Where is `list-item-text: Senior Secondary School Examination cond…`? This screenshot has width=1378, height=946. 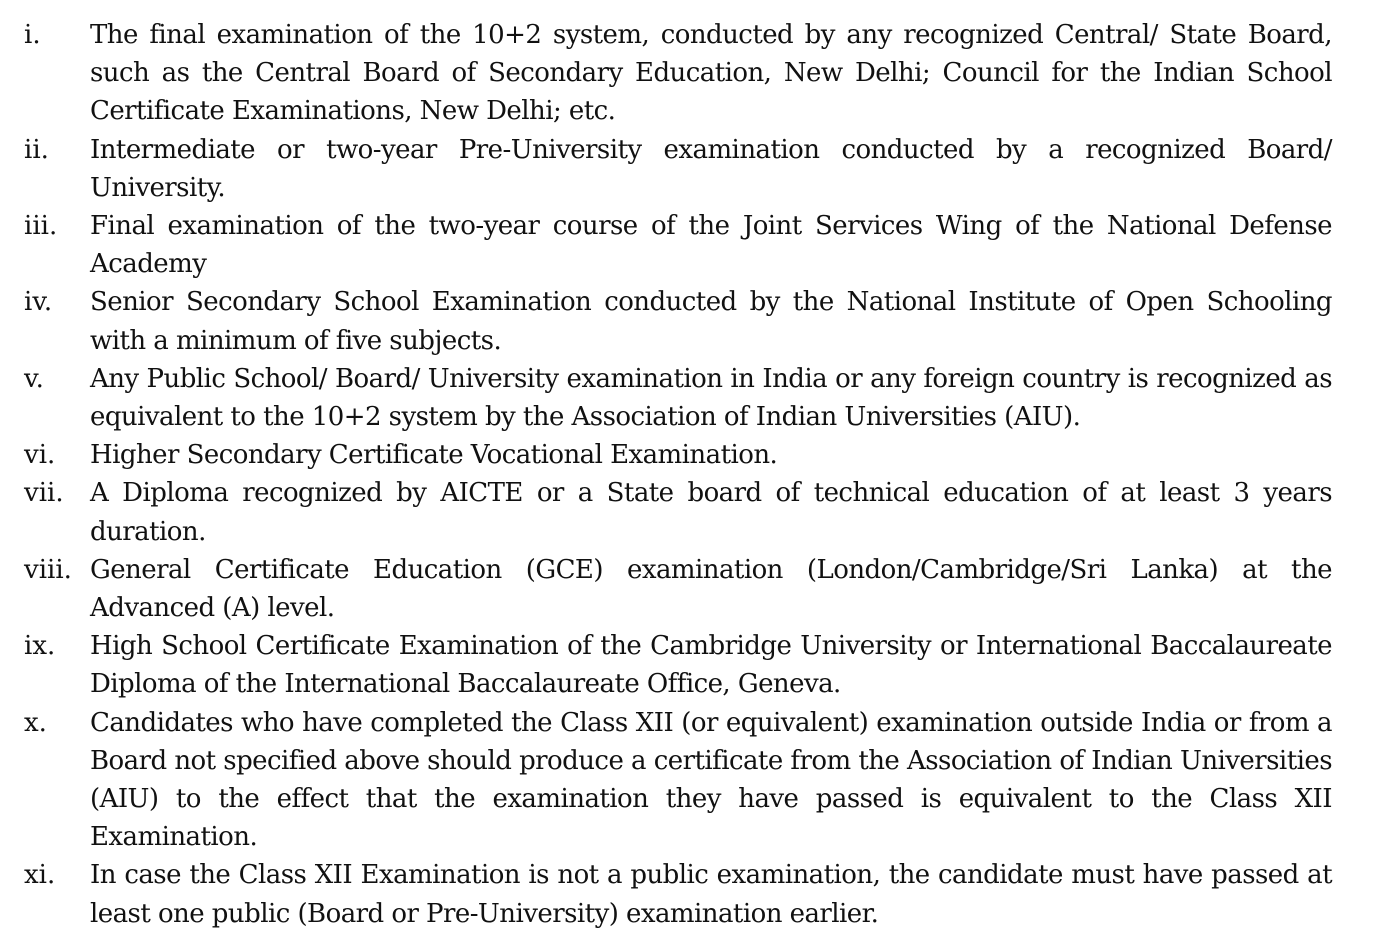
list-item-text: Senior Secondary School Examination cond… is located at coordinates (711, 321).